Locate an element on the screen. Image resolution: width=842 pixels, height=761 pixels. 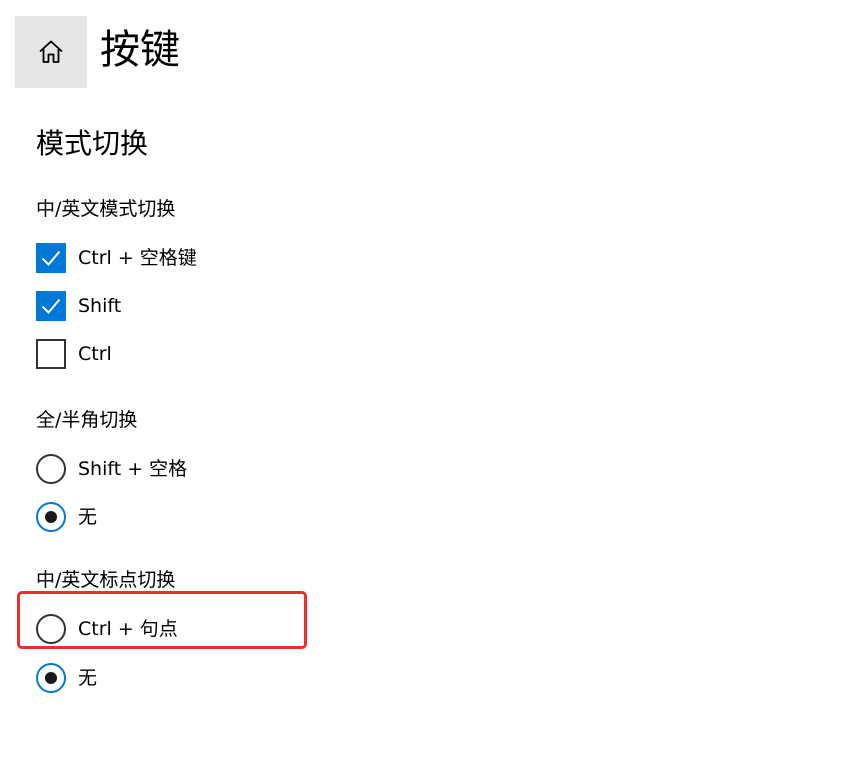
radio-ctrl-period: Ctrl + 句点 is located at coordinates (107, 629).